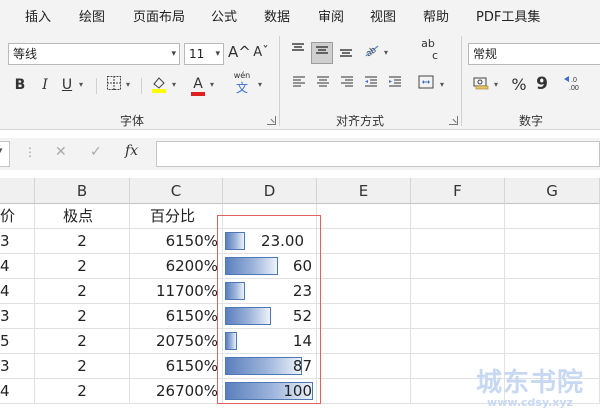 The height and width of the screenshot is (409, 600). Describe the element at coordinates (242, 82) in the screenshot. I see `phonetic-guide-icon: wén 文` at that location.